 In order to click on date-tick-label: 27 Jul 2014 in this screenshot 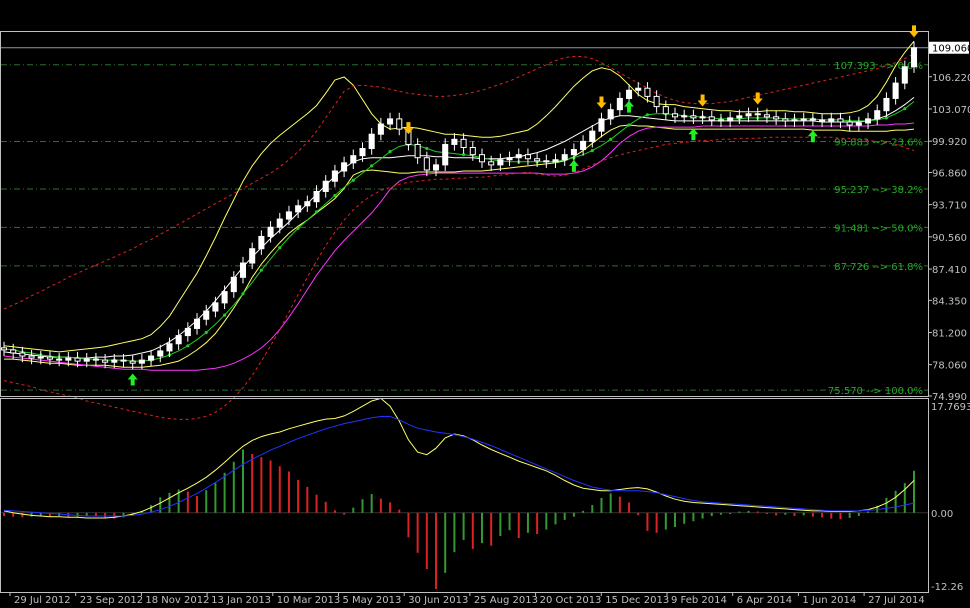, I will do `click(896, 600)`.